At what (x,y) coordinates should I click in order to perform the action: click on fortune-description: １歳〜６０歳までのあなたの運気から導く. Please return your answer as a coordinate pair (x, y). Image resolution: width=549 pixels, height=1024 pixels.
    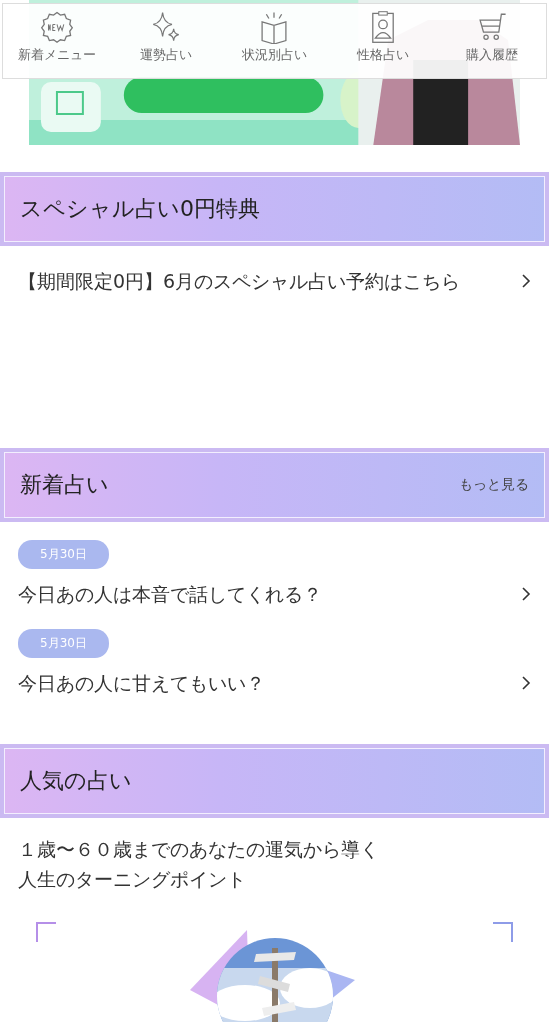
    Looking at the image, I should click on (198, 849).